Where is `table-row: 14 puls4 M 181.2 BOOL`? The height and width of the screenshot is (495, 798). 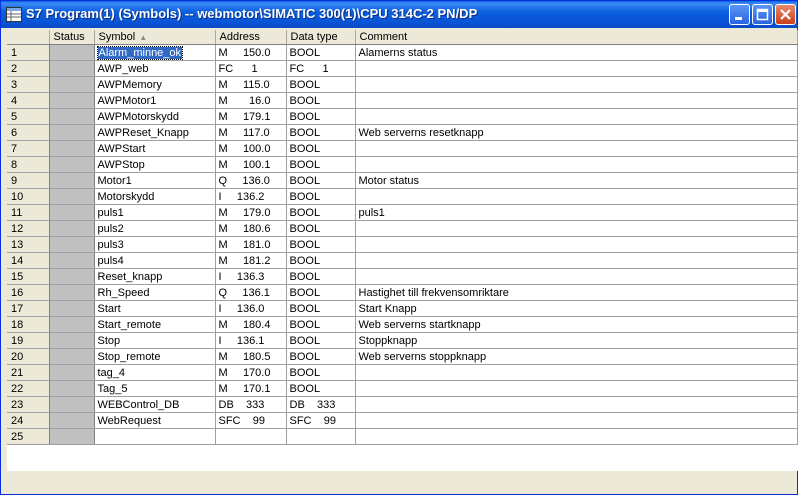
table-row: 14 puls4 M 181.2 BOOL is located at coordinates (402, 260).